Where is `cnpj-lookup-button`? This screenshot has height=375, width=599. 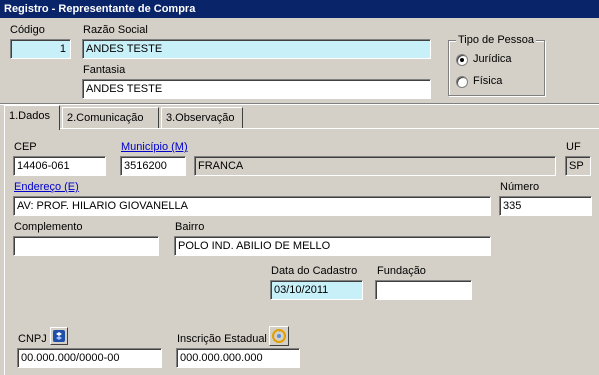
cnpj-lookup-button is located at coordinates (59, 336).